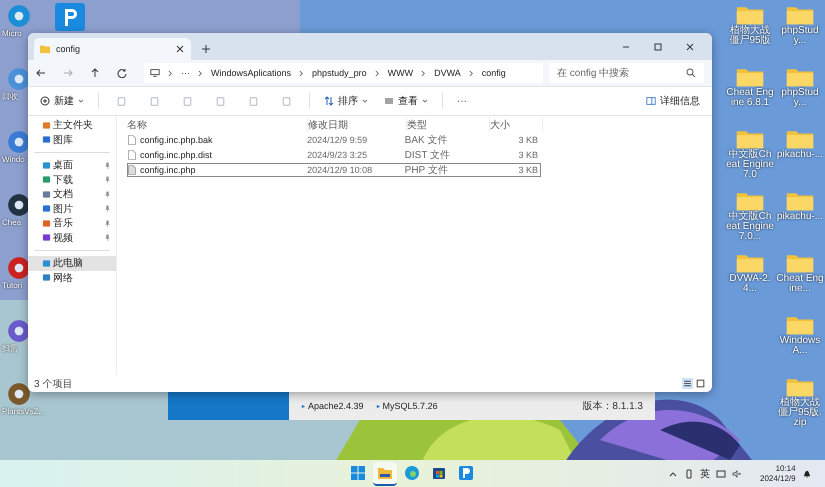 The image size is (825, 487). I want to click on breadcrumb: ···, so click(185, 73).